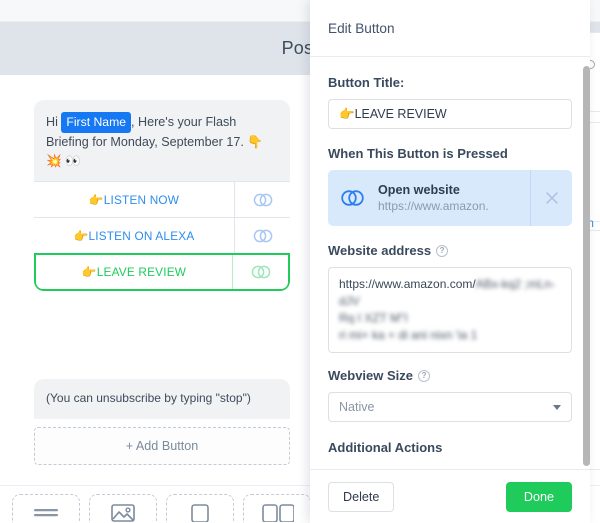 The height and width of the screenshot is (523, 600). Describe the element at coordinates (450, 375) in the screenshot. I see `webview-size-label: Webview Size ?` at that location.